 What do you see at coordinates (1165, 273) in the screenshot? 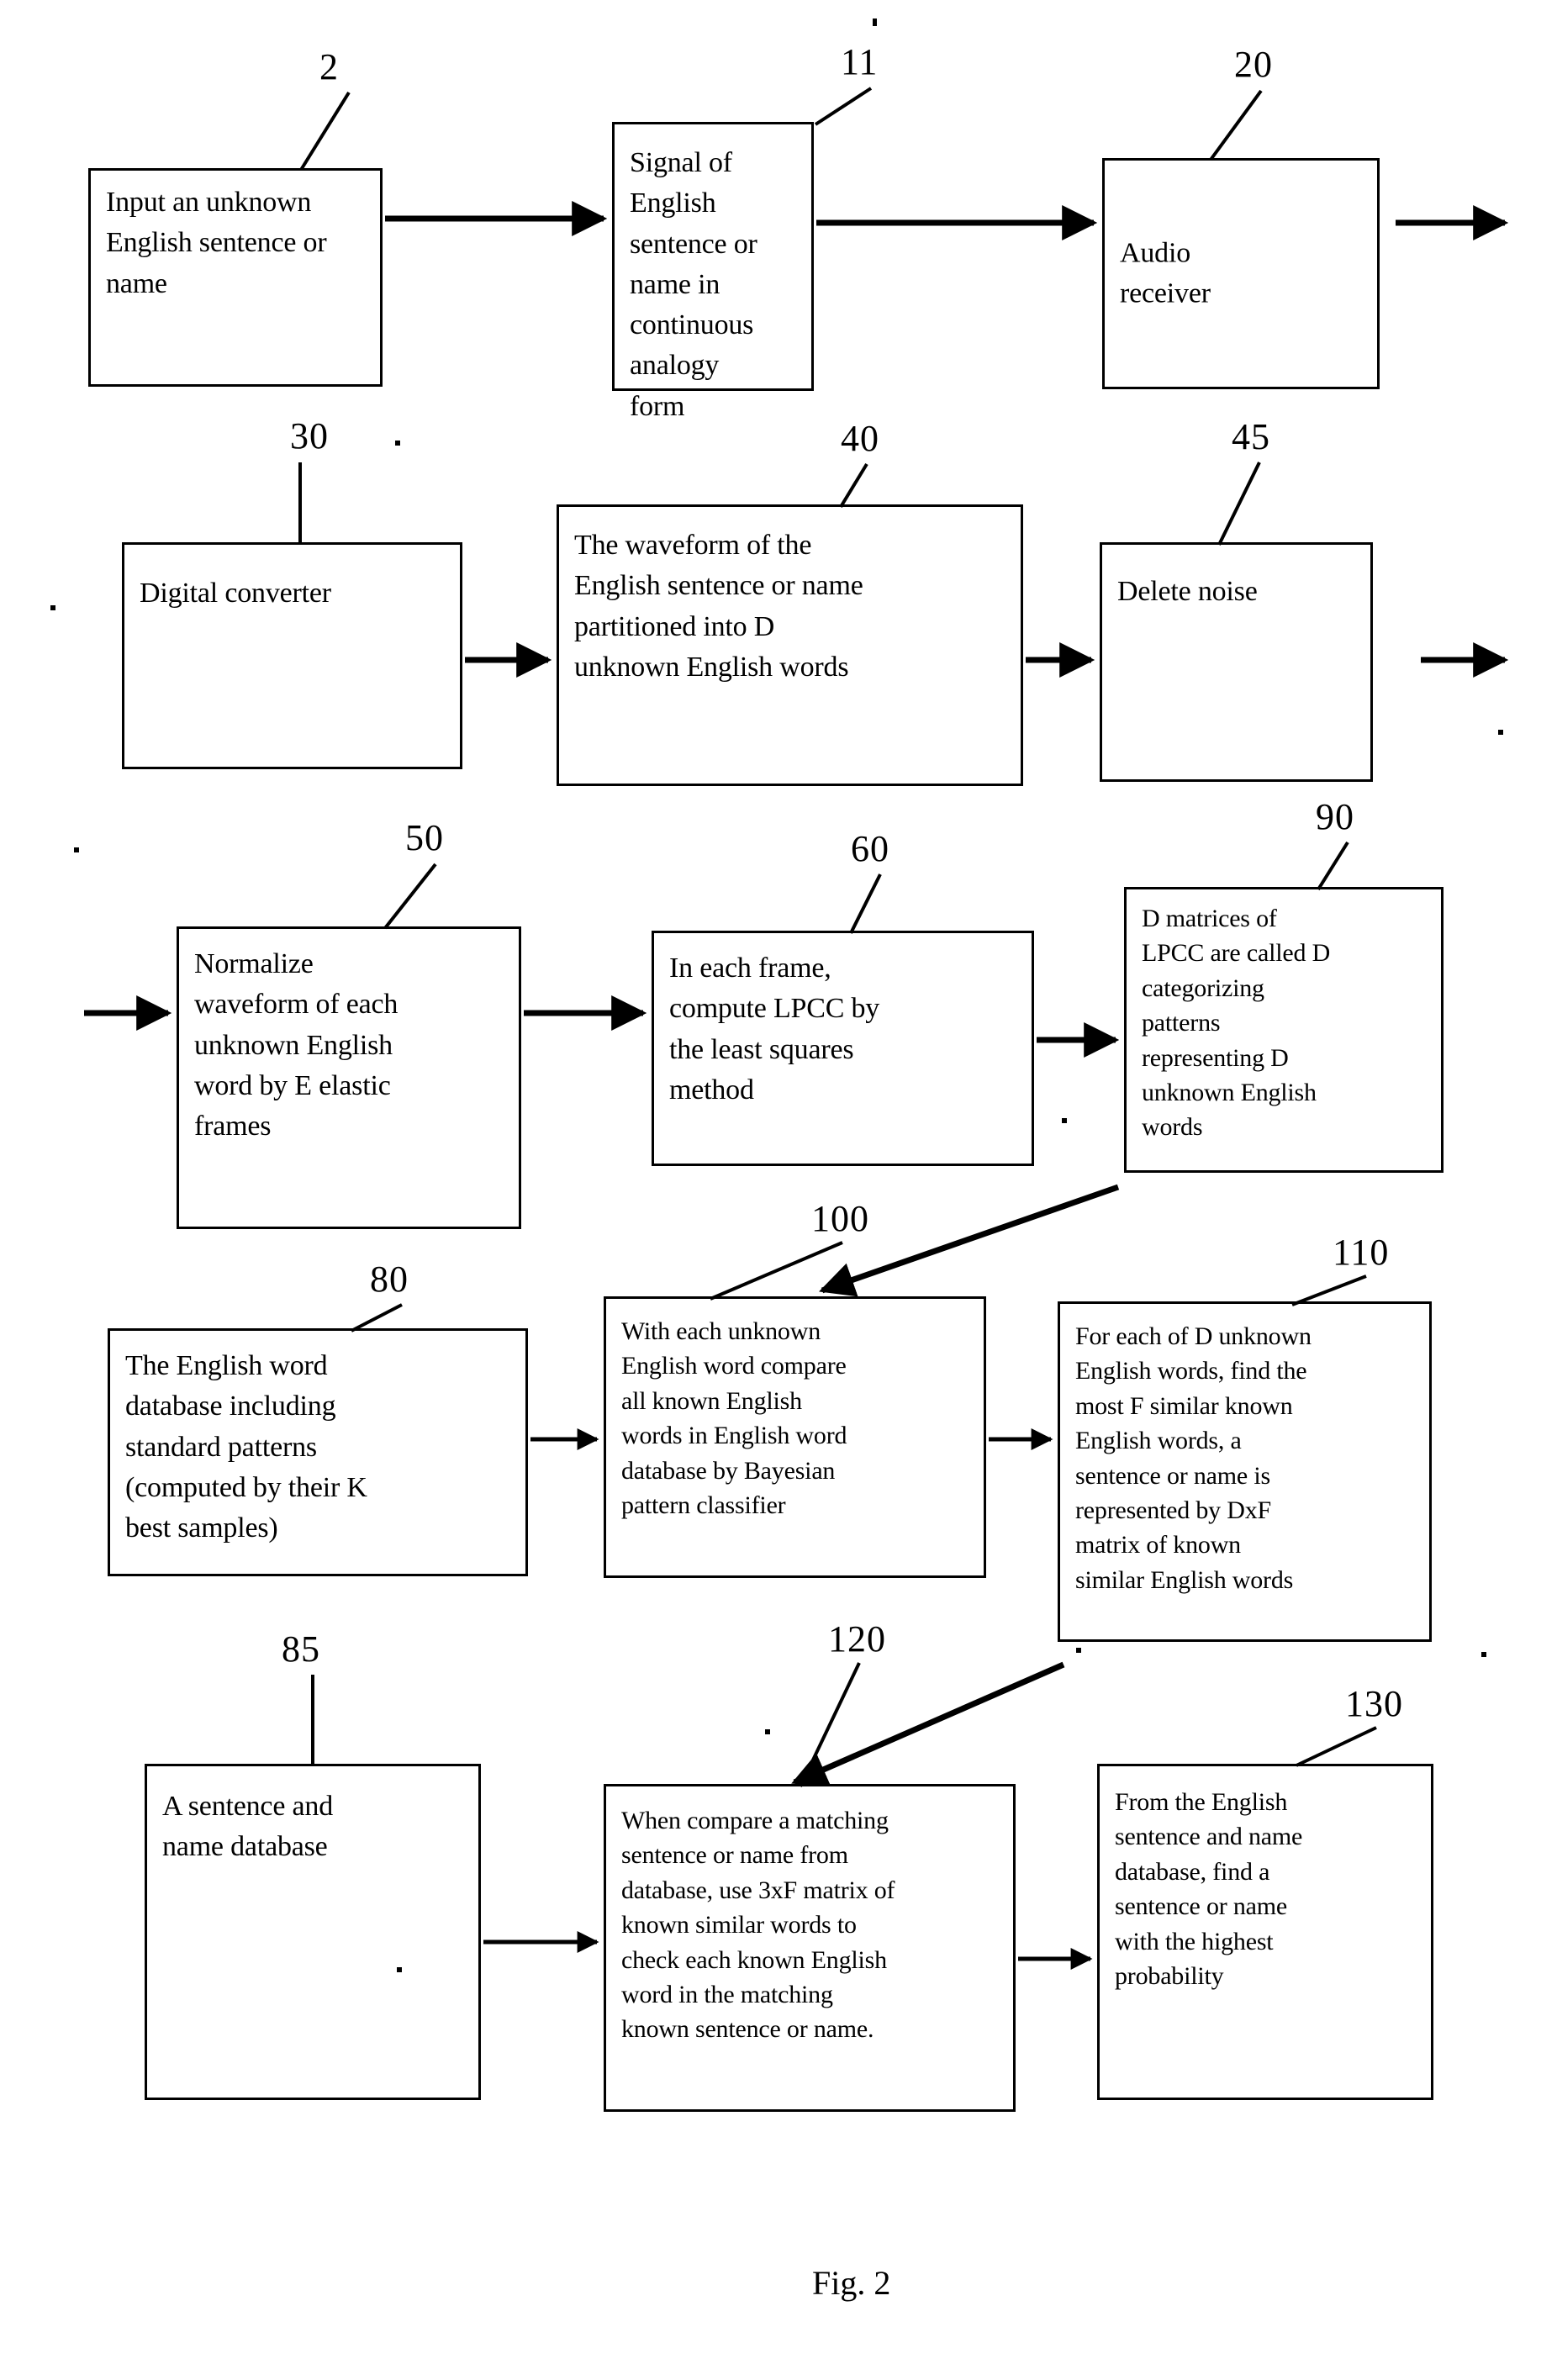
I see `flow-box-20-text: Audio receiver` at bounding box center [1165, 273].